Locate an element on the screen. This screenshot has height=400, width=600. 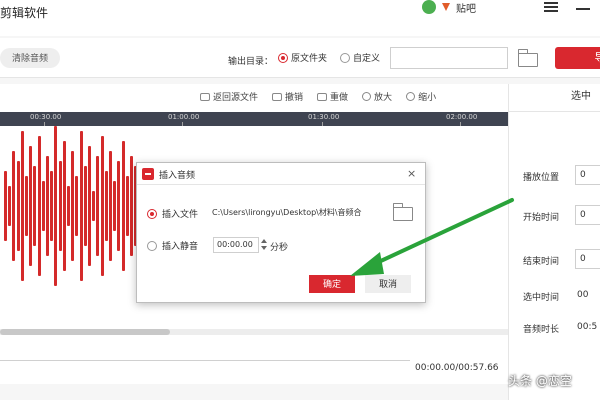
dialog-title-bar: 插入音频 × is located at coordinates (281, 174).